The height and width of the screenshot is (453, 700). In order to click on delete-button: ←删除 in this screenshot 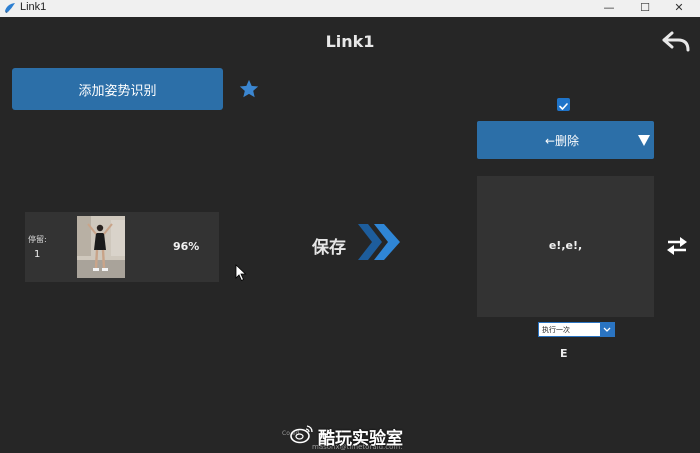, I will do `click(565, 140)`.